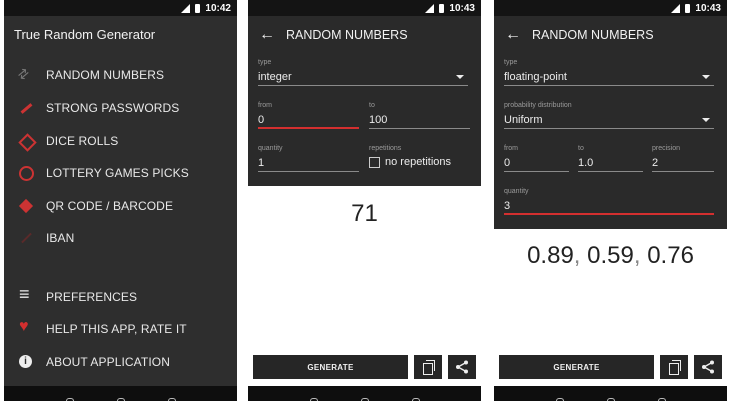  Describe the element at coordinates (511, 62) in the screenshot. I see `field-caption: type` at that location.